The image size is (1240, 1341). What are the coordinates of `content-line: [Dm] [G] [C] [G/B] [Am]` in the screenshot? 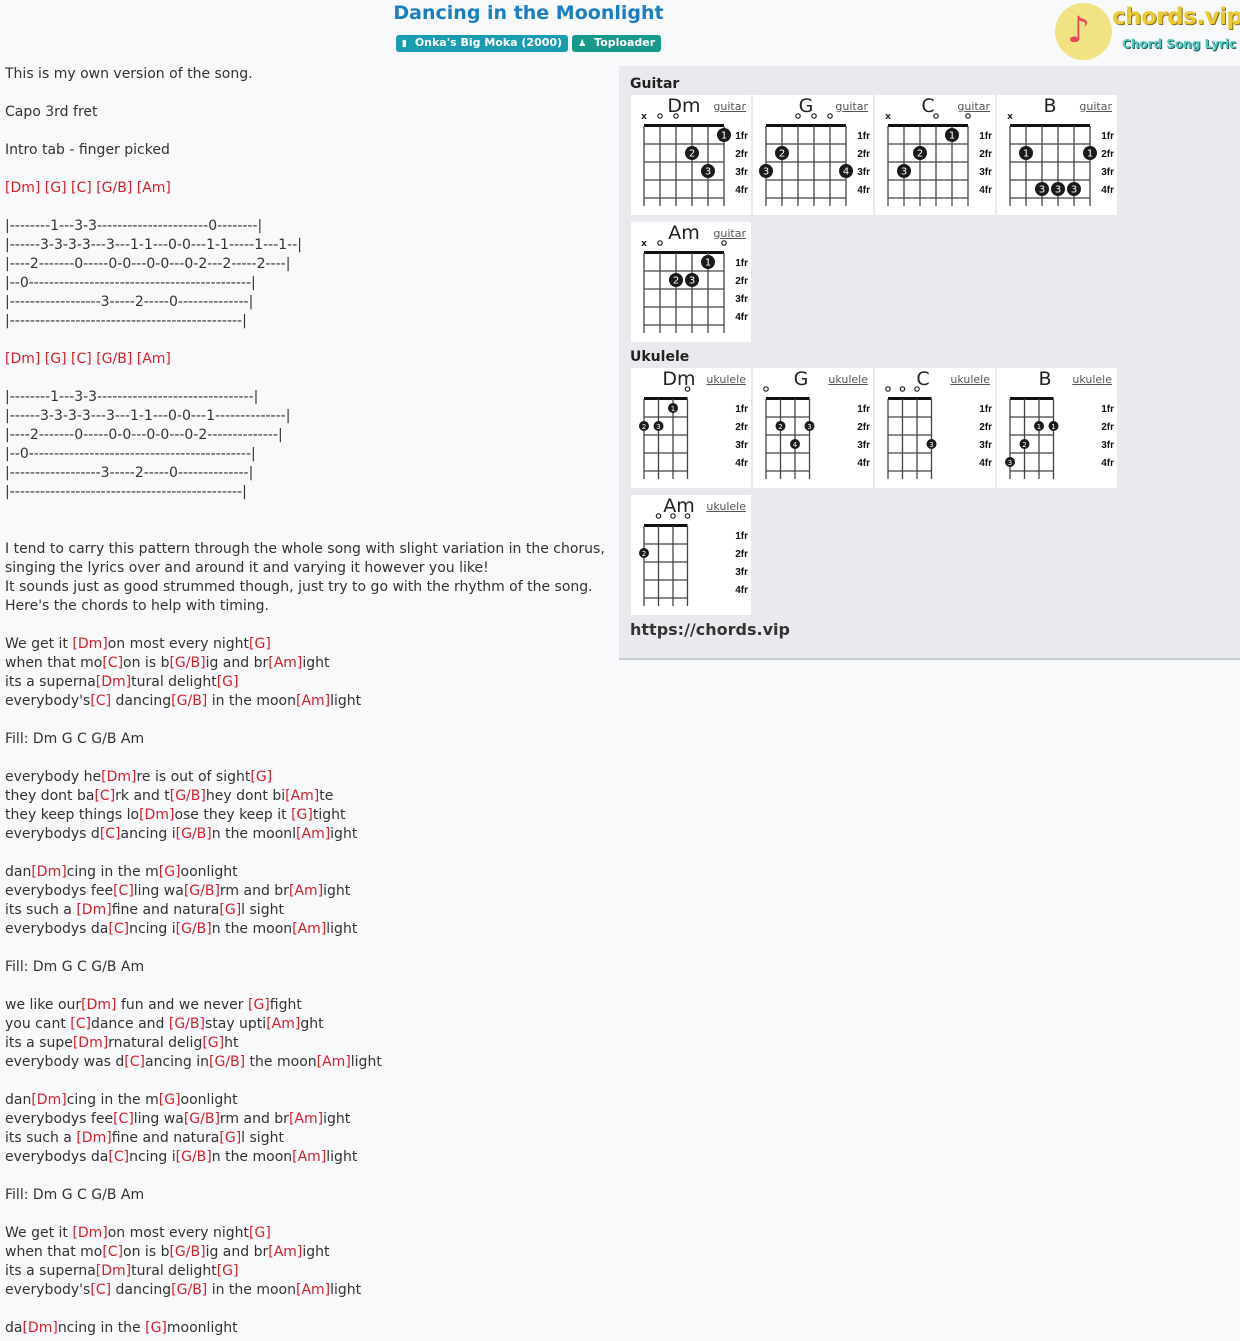 It's located at (305, 188).